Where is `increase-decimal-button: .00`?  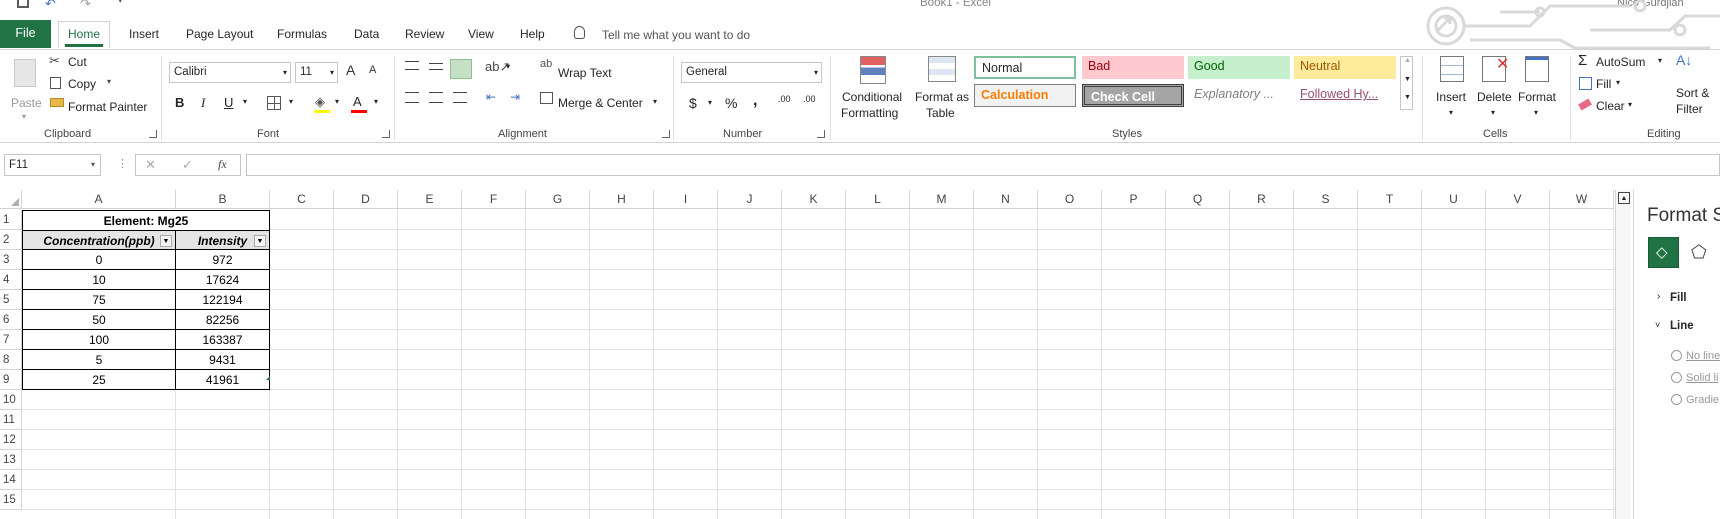 increase-decimal-button: .00 is located at coordinates (784, 99).